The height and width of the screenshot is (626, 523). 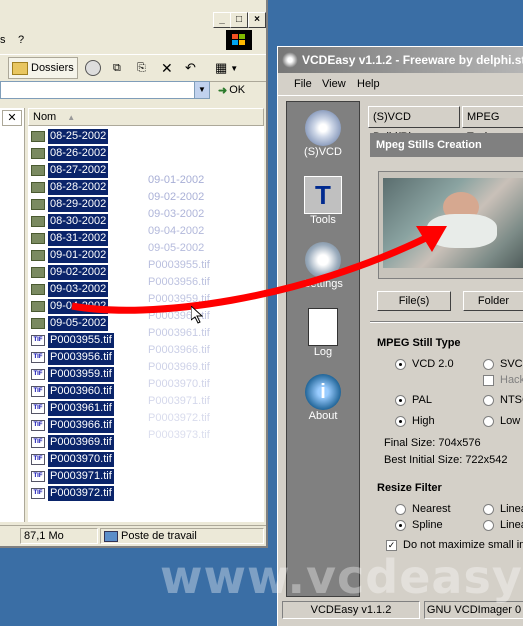 I want to click on drag-arrow, so click(x=259, y=270).